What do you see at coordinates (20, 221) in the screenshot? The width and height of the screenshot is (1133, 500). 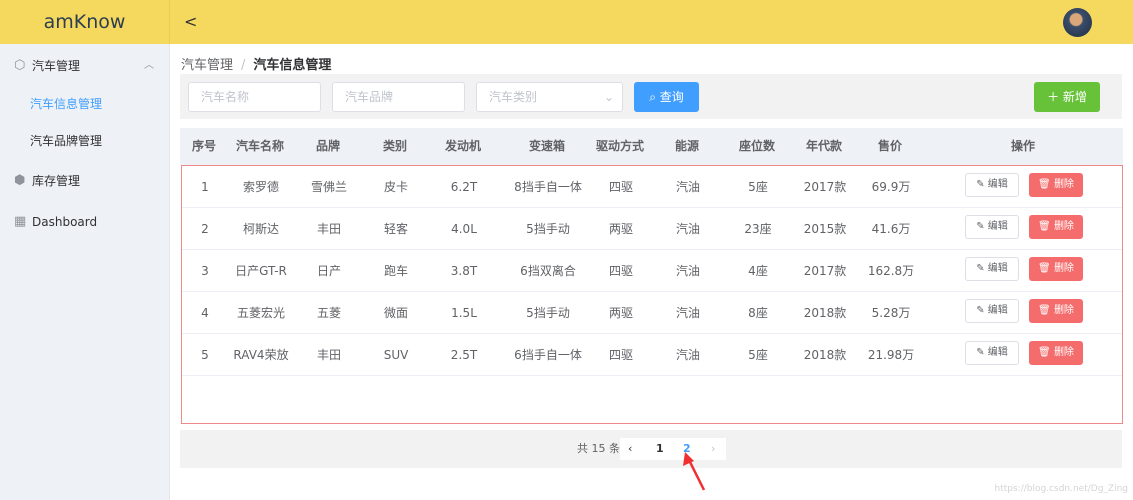 I see `grid-icon: ▦` at bounding box center [20, 221].